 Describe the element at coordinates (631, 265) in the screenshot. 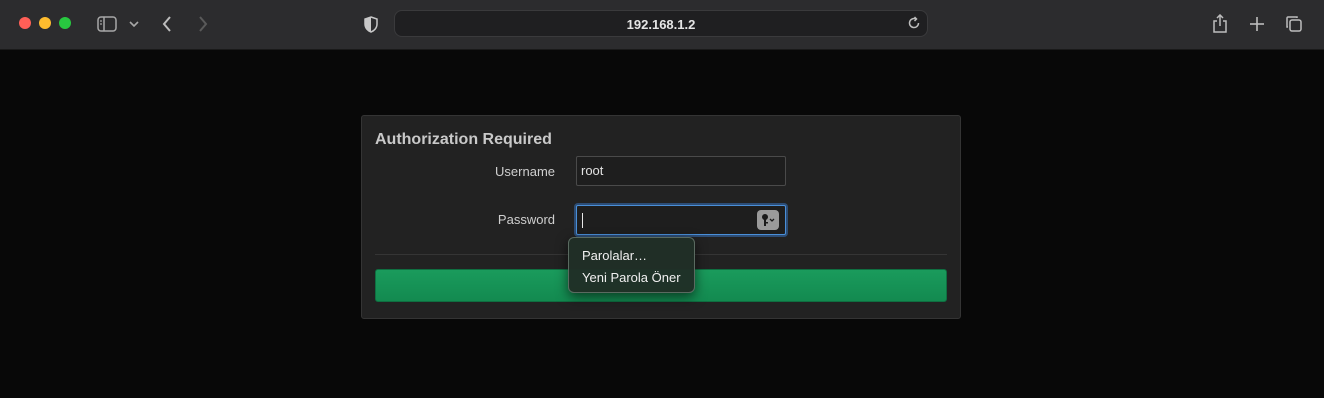

I see `password-autofill-menu: Parolalar… Yeni Parola Öner` at that location.